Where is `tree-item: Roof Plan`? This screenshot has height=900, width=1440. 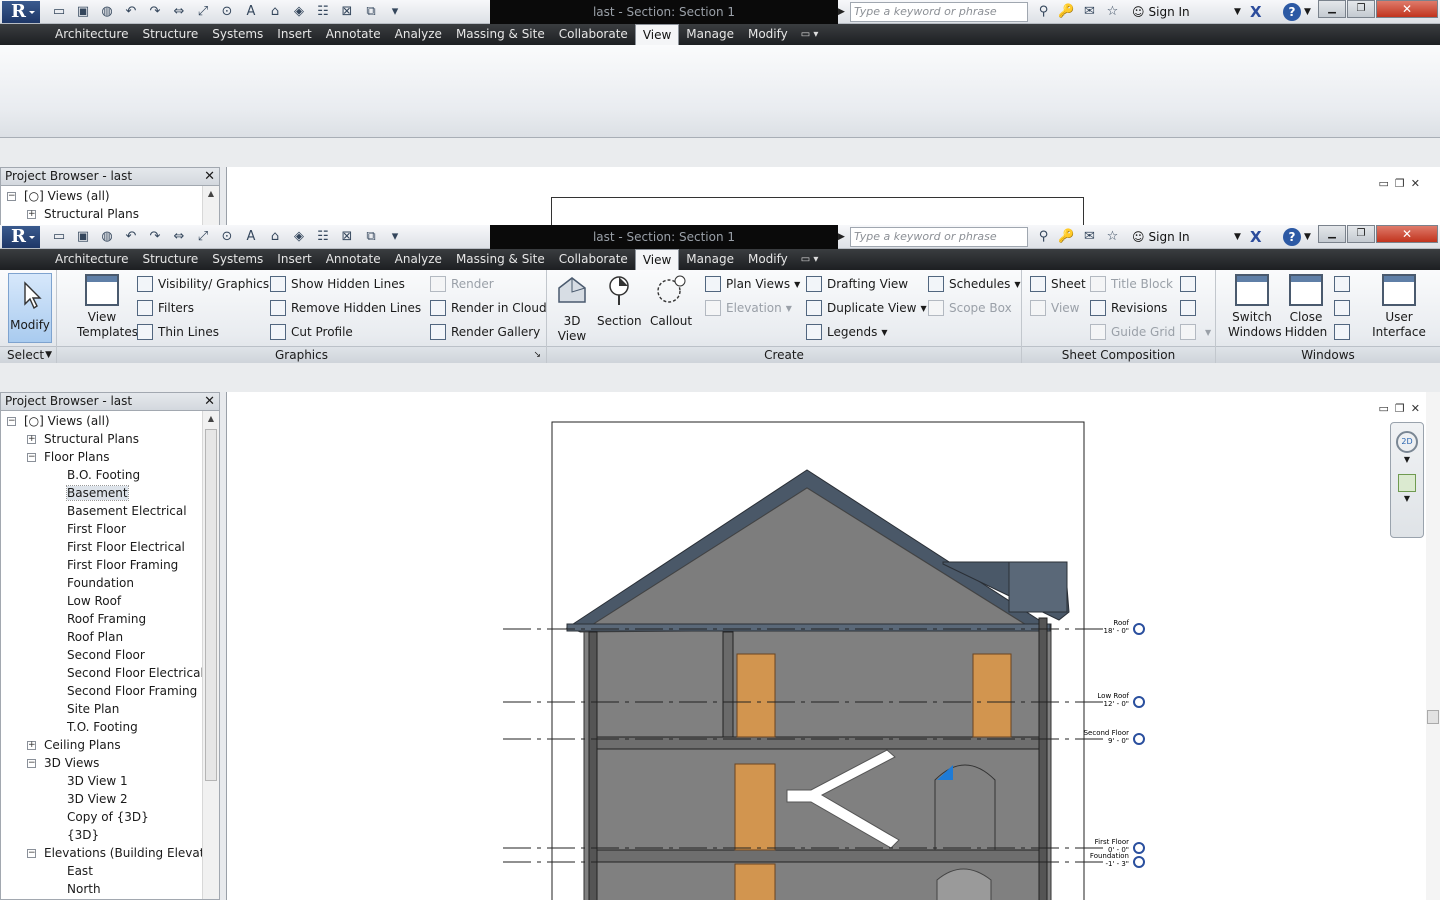
tree-item: Roof Plan is located at coordinates (95, 637).